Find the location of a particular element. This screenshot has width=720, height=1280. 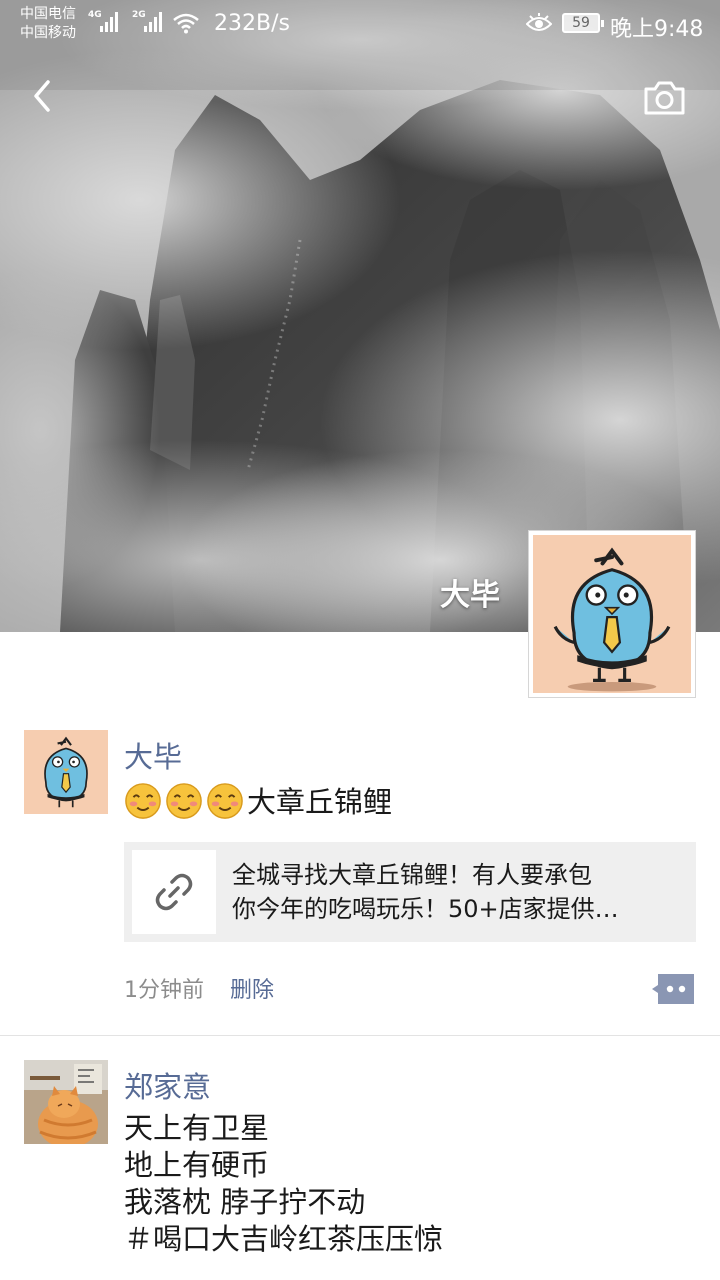

bird-avatar-small is located at coordinates (66, 772).